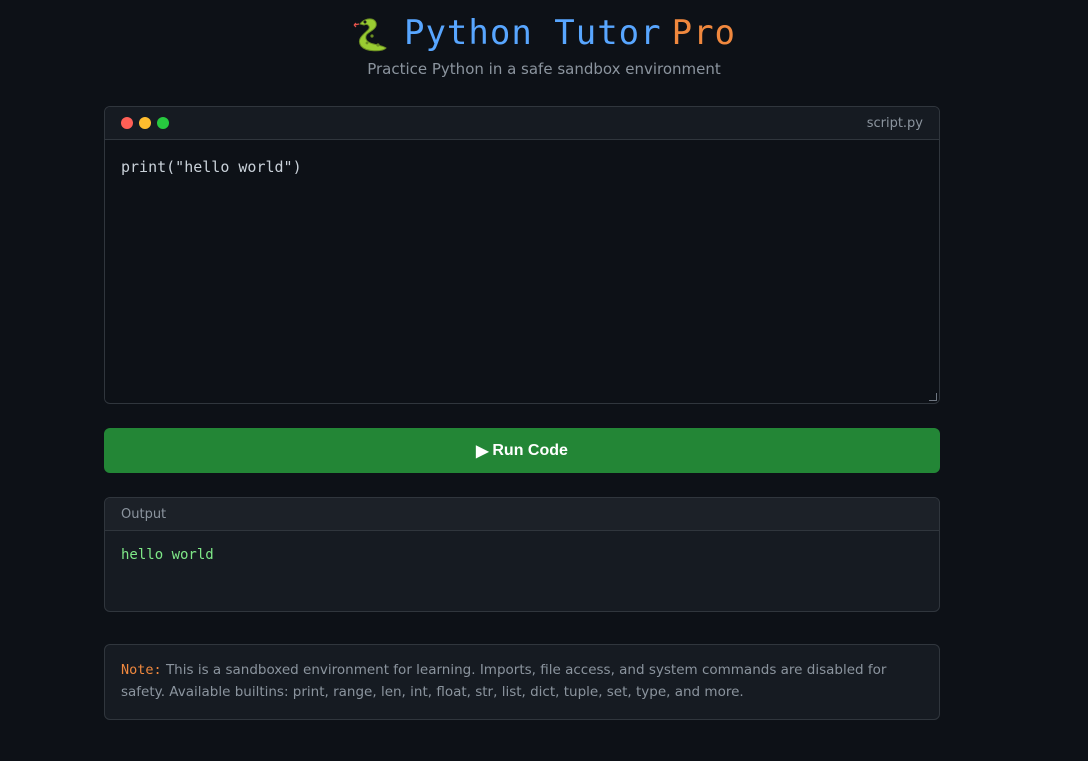 This screenshot has width=1088, height=761. I want to click on editor-titlebar: script.py, so click(522, 123).